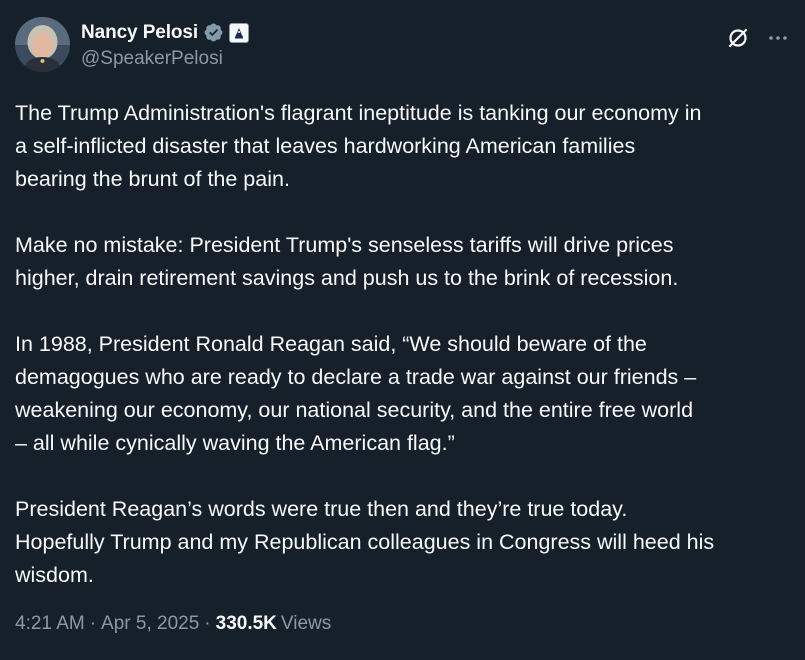 This screenshot has width=805, height=660. What do you see at coordinates (165, 59) in the screenshot?
I see `author-handle: @SpeakerPelosi` at bounding box center [165, 59].